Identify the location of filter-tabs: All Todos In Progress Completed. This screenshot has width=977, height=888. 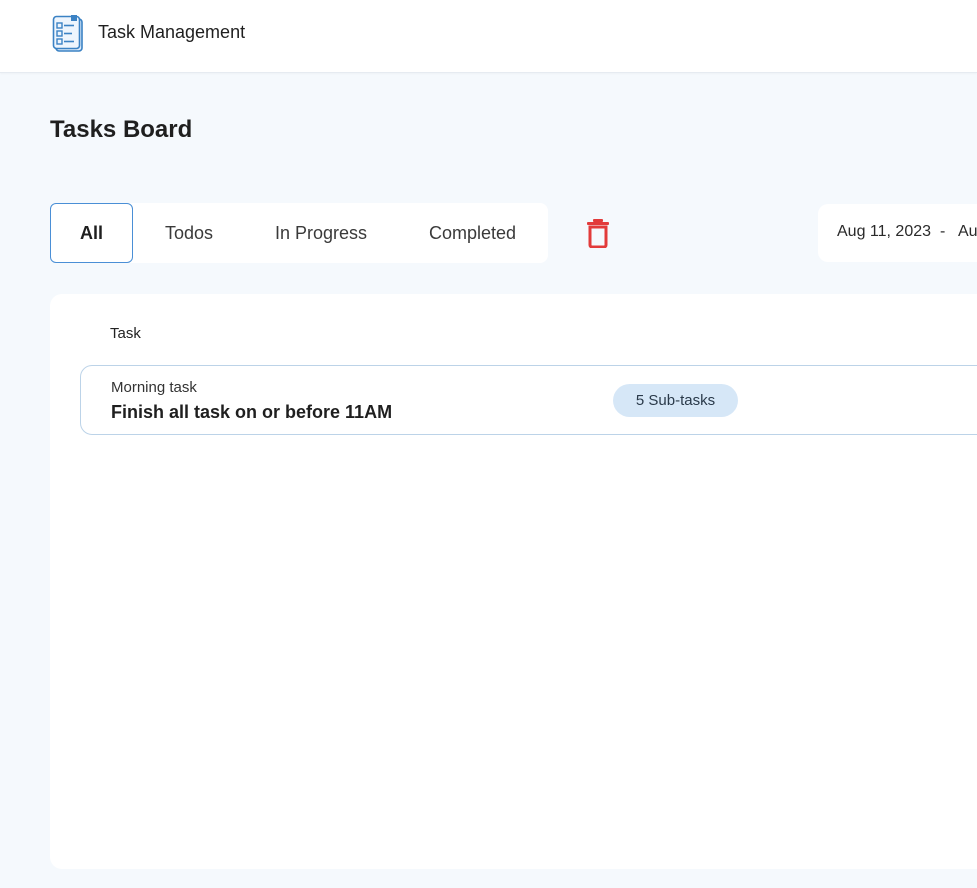
(299, 233).